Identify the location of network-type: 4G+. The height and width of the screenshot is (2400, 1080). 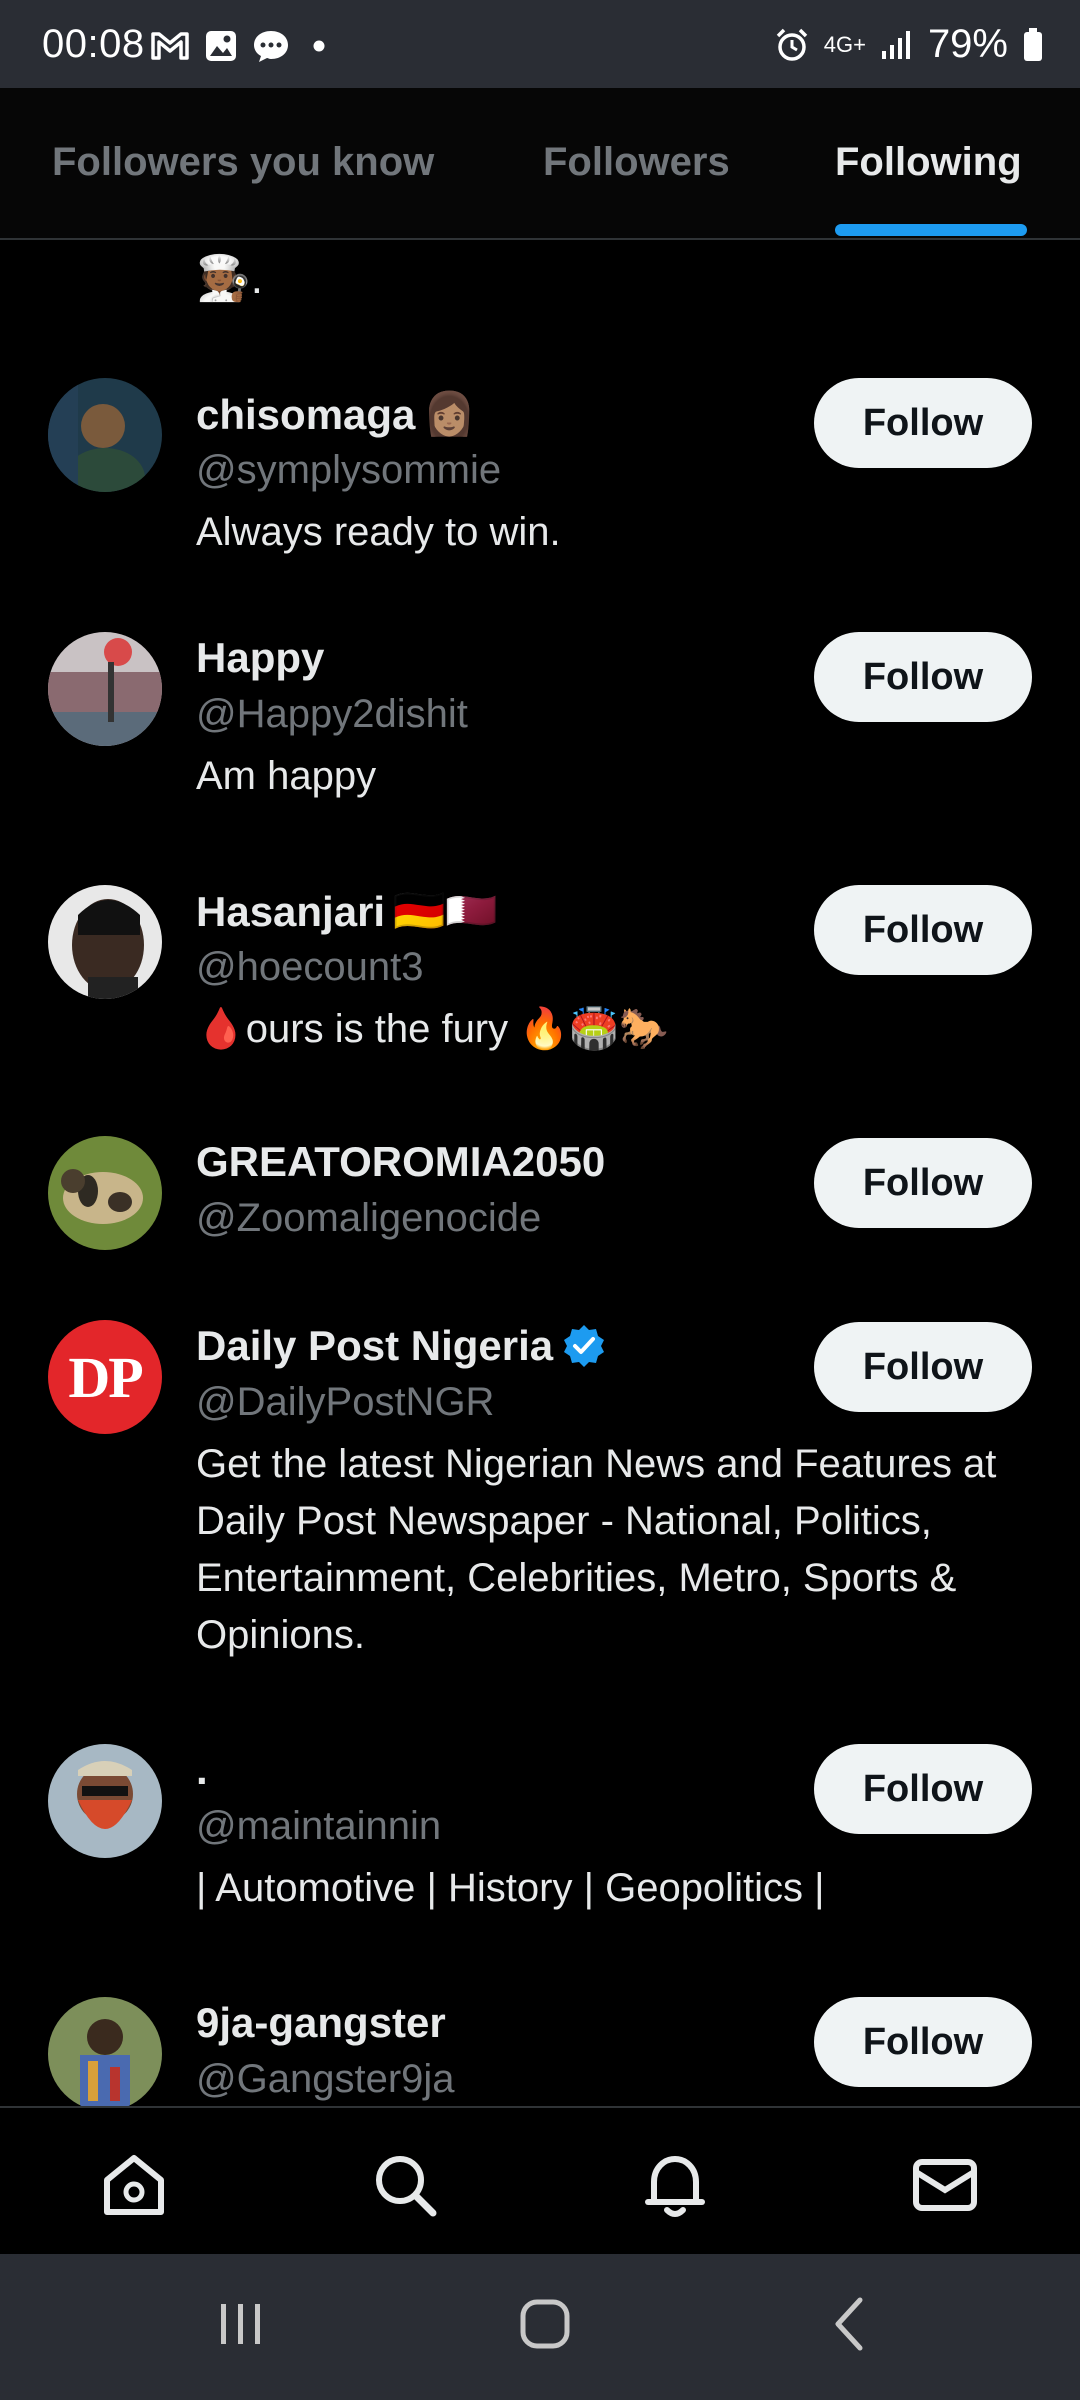
(844, 44).